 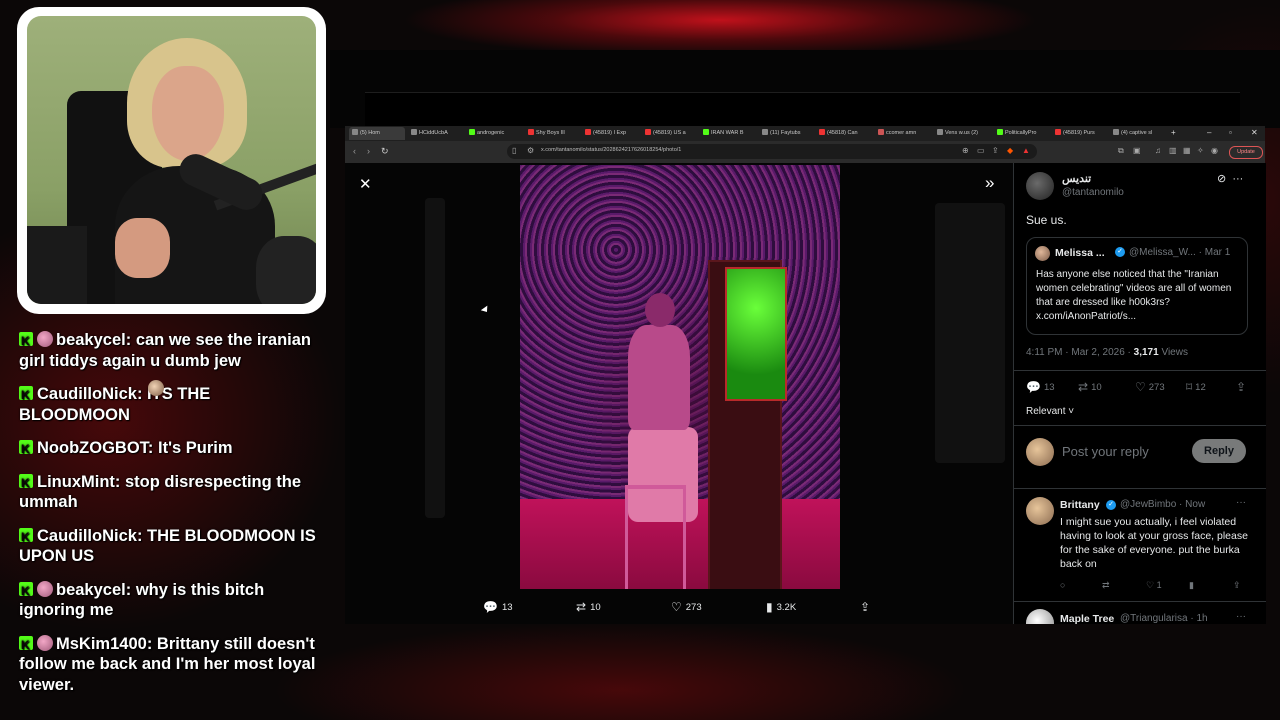 What do you see at coordinates (1150, 387) in the screenshot?
I see `stat-like-button: ♡ 273` at bounding box center [1150, 387].